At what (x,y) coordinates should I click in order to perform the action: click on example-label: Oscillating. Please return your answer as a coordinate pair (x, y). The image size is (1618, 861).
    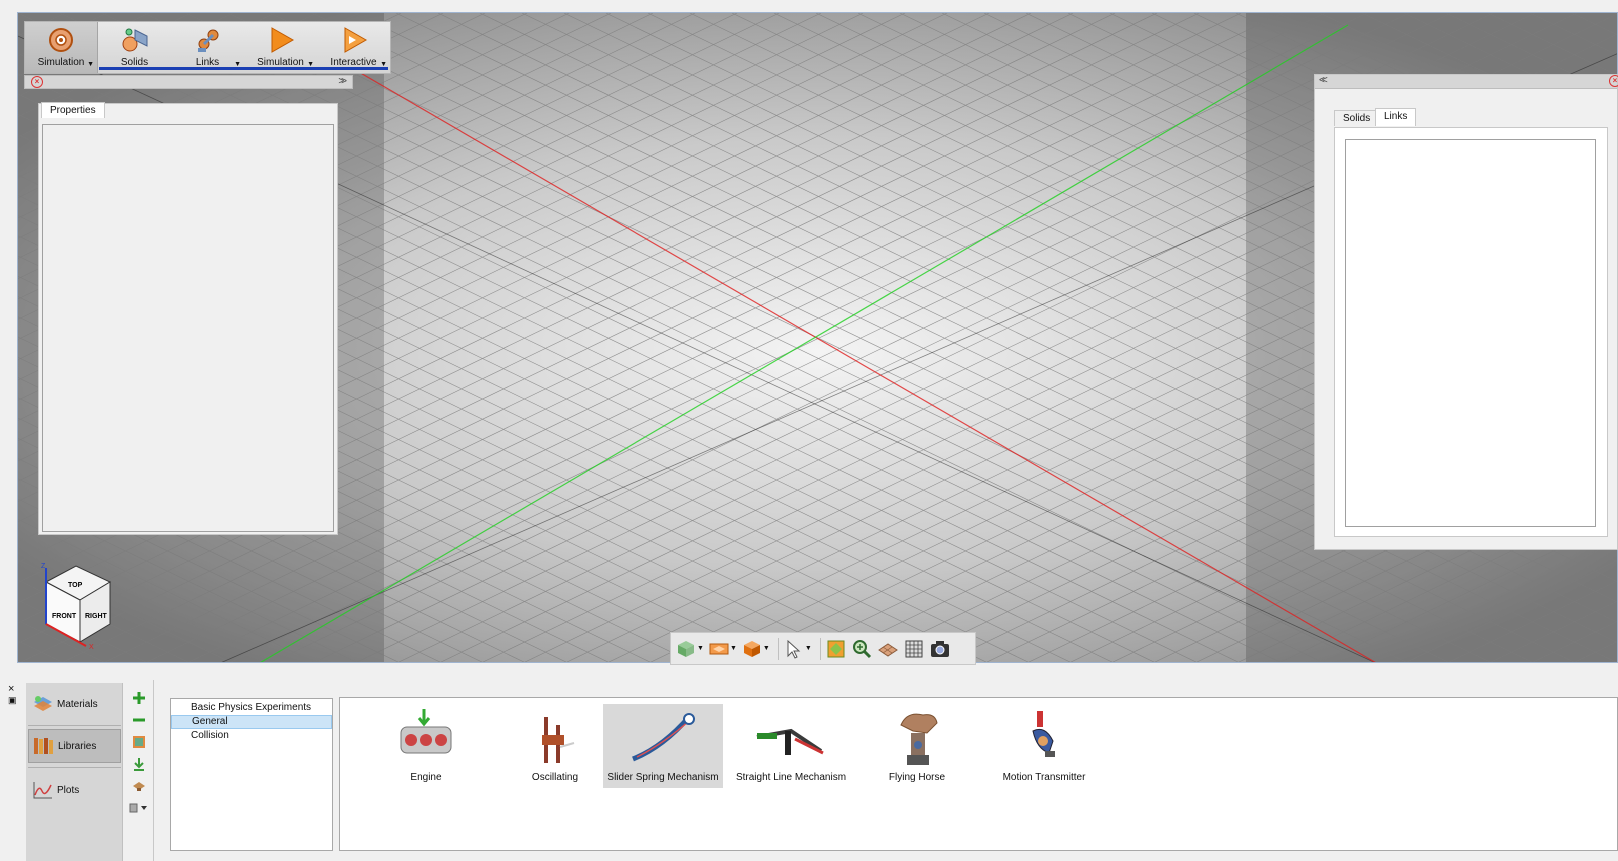
    Looking at the image, I should click on (555, 777).